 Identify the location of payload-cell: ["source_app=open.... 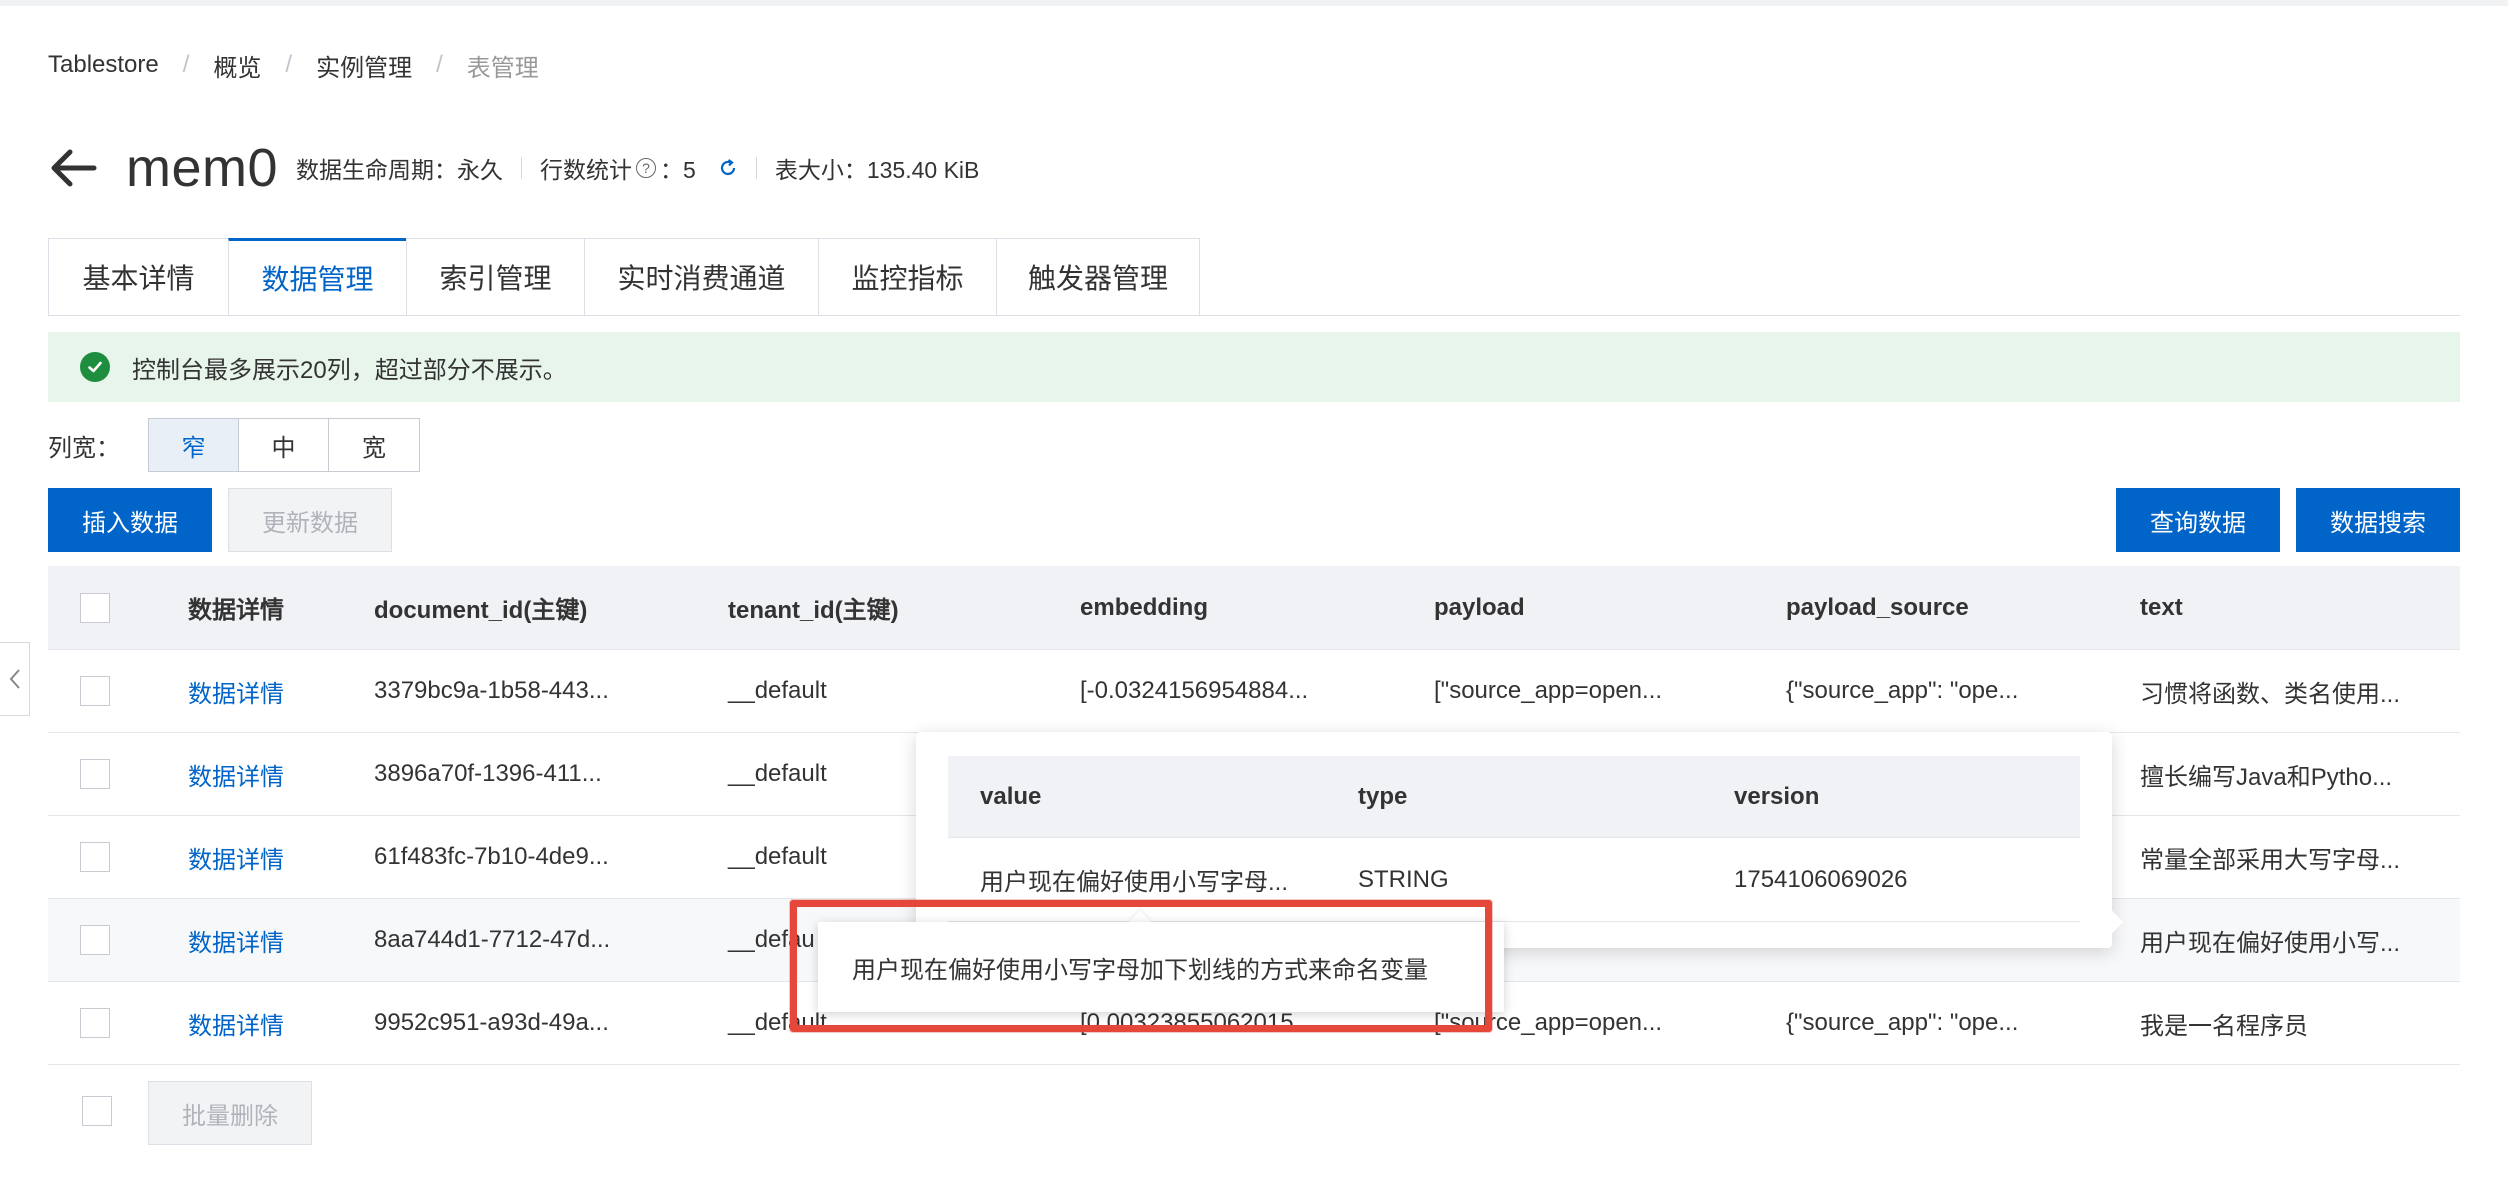
(1548, 691).